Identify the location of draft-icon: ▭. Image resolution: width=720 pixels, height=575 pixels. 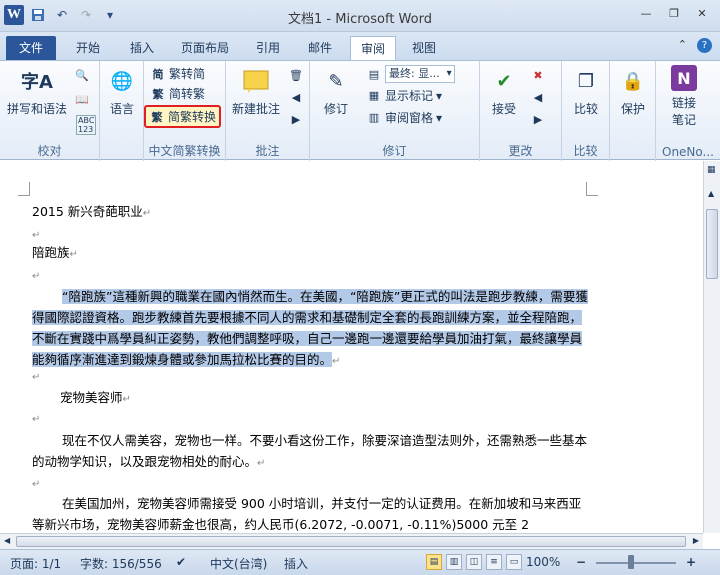
(514, 562).